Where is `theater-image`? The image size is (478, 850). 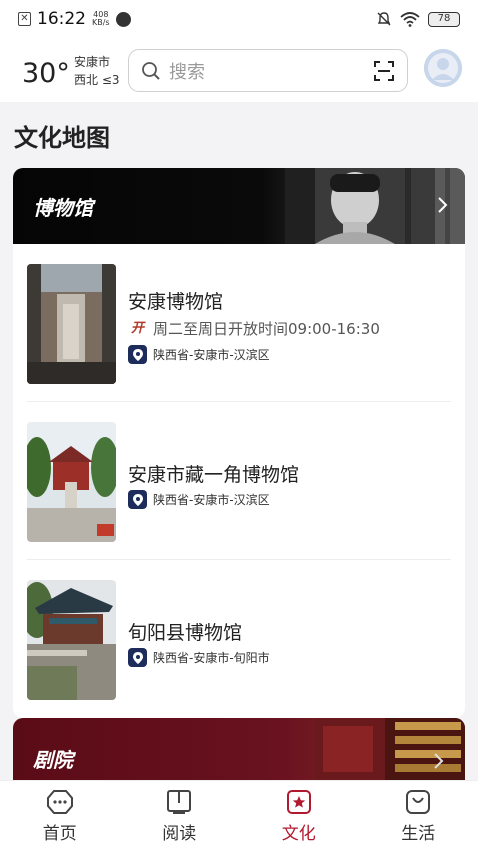
theater-image is located at coordinates (390, 749).